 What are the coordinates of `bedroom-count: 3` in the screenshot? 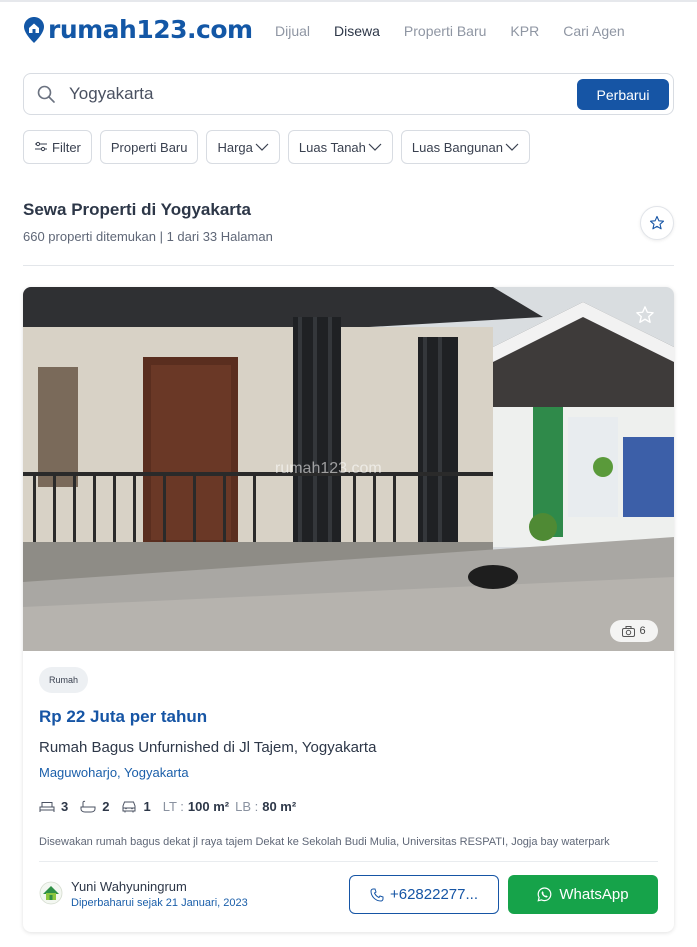 It's located at (65, 806).